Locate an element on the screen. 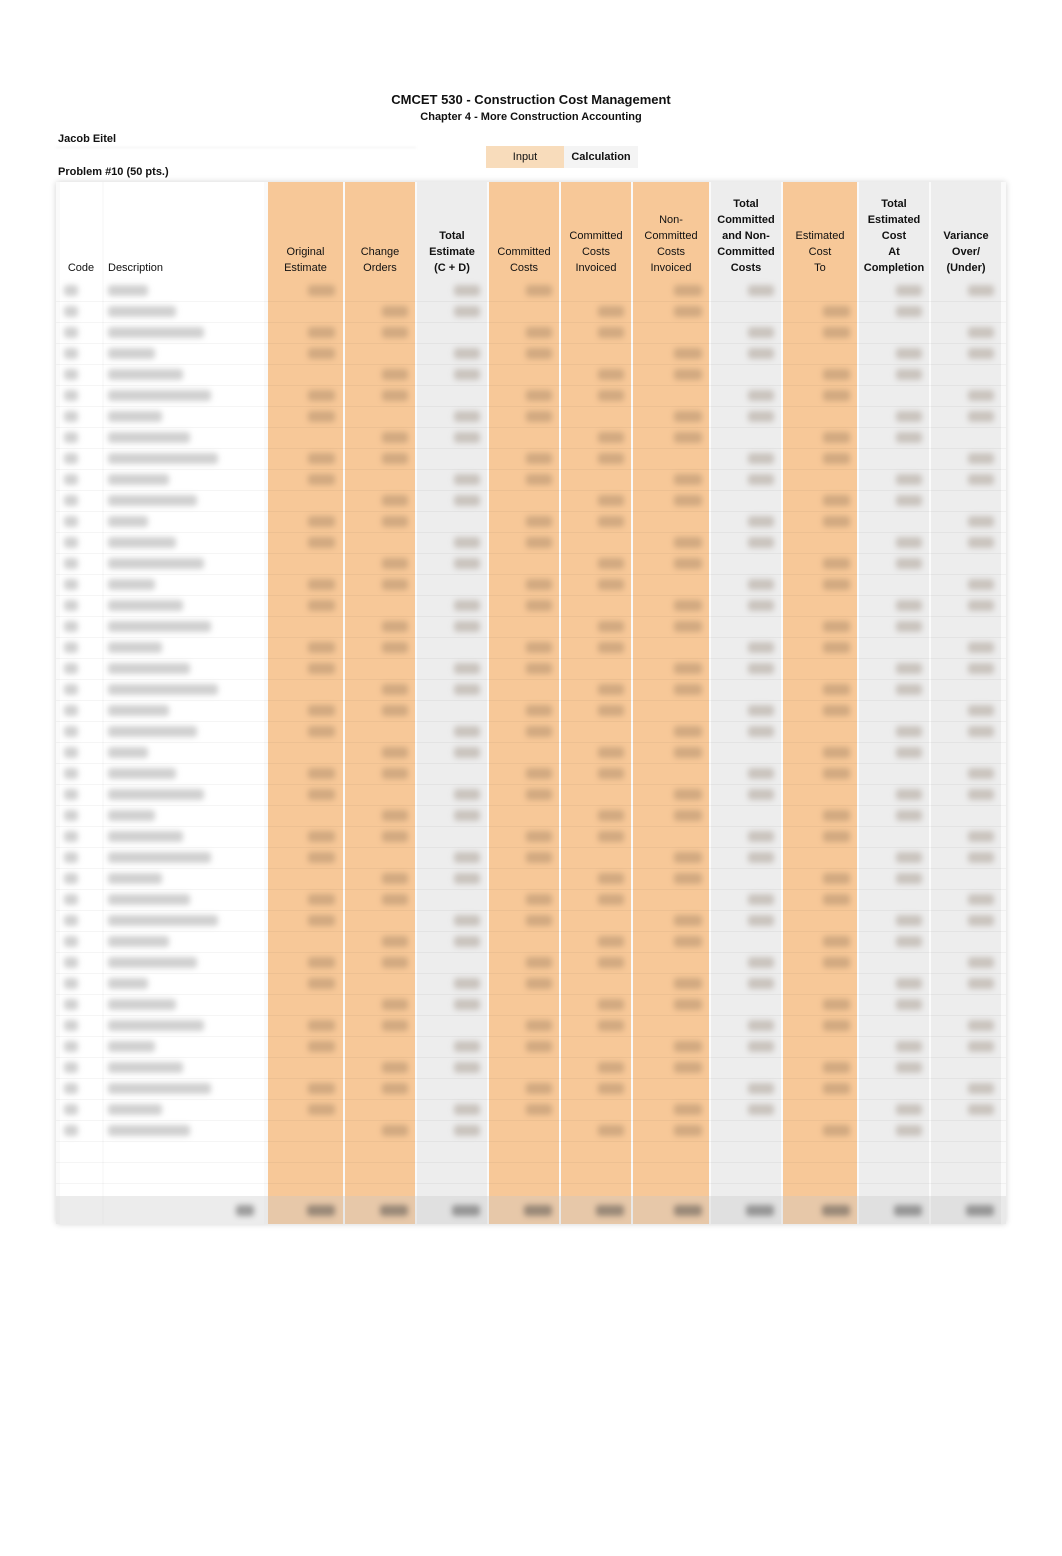  header-committed-costs-invoiced: Committed Costs Invoiced is located at coordinates (596, 231).